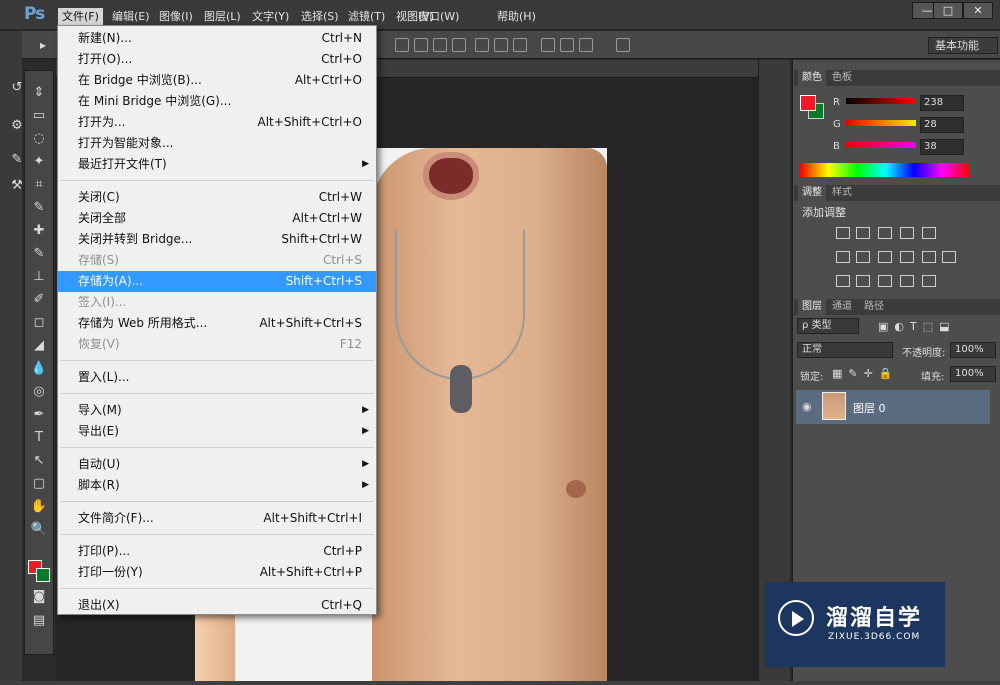  Describe the element at coordinates (963, 45) in the screenshot. I see `workspace-switcher: 基本功能` at that location.